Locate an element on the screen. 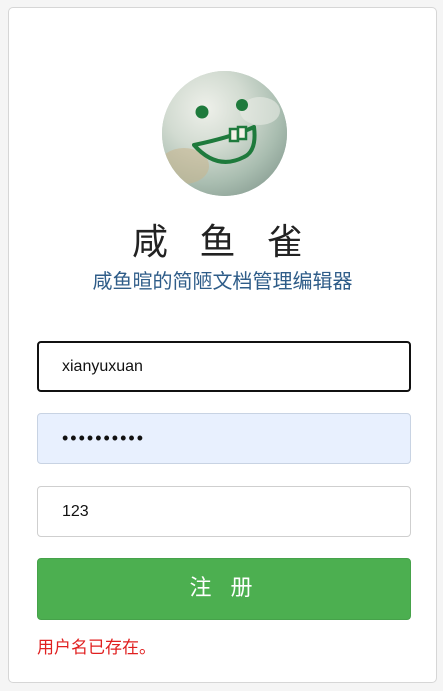 The width and height of the screenshot is (443, 691). register-button: 注 册 is located at coordinates (224, 589).